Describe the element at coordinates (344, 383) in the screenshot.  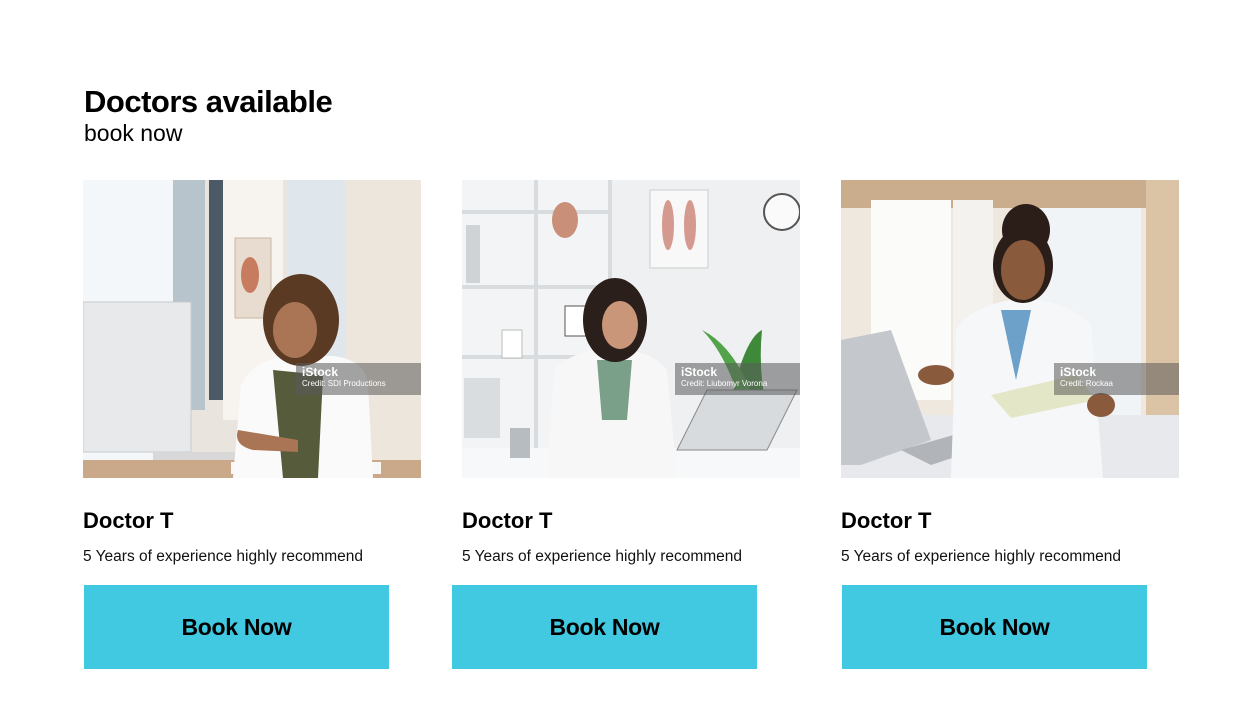
I see `watermark-credit: Credit: SDI Productions` at that location.